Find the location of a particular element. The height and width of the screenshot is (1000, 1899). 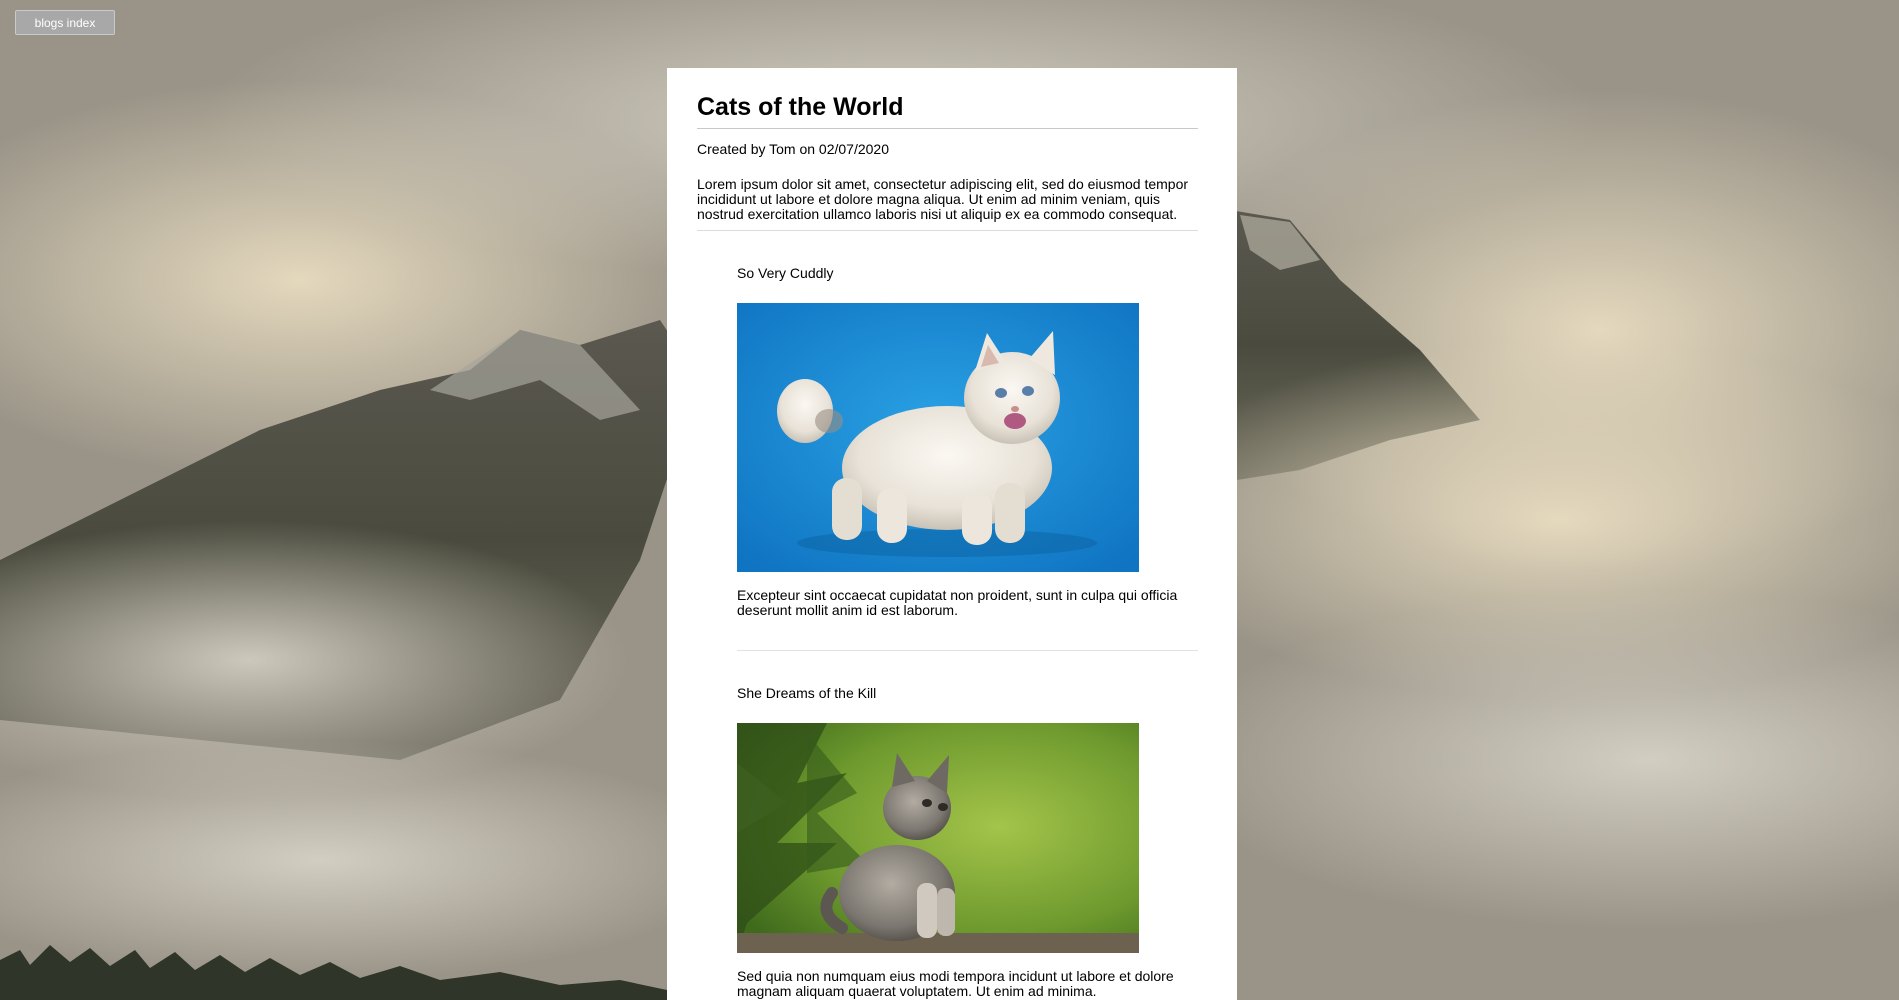

blogs-index-button: blogs index is located at coordinates (65, 22).